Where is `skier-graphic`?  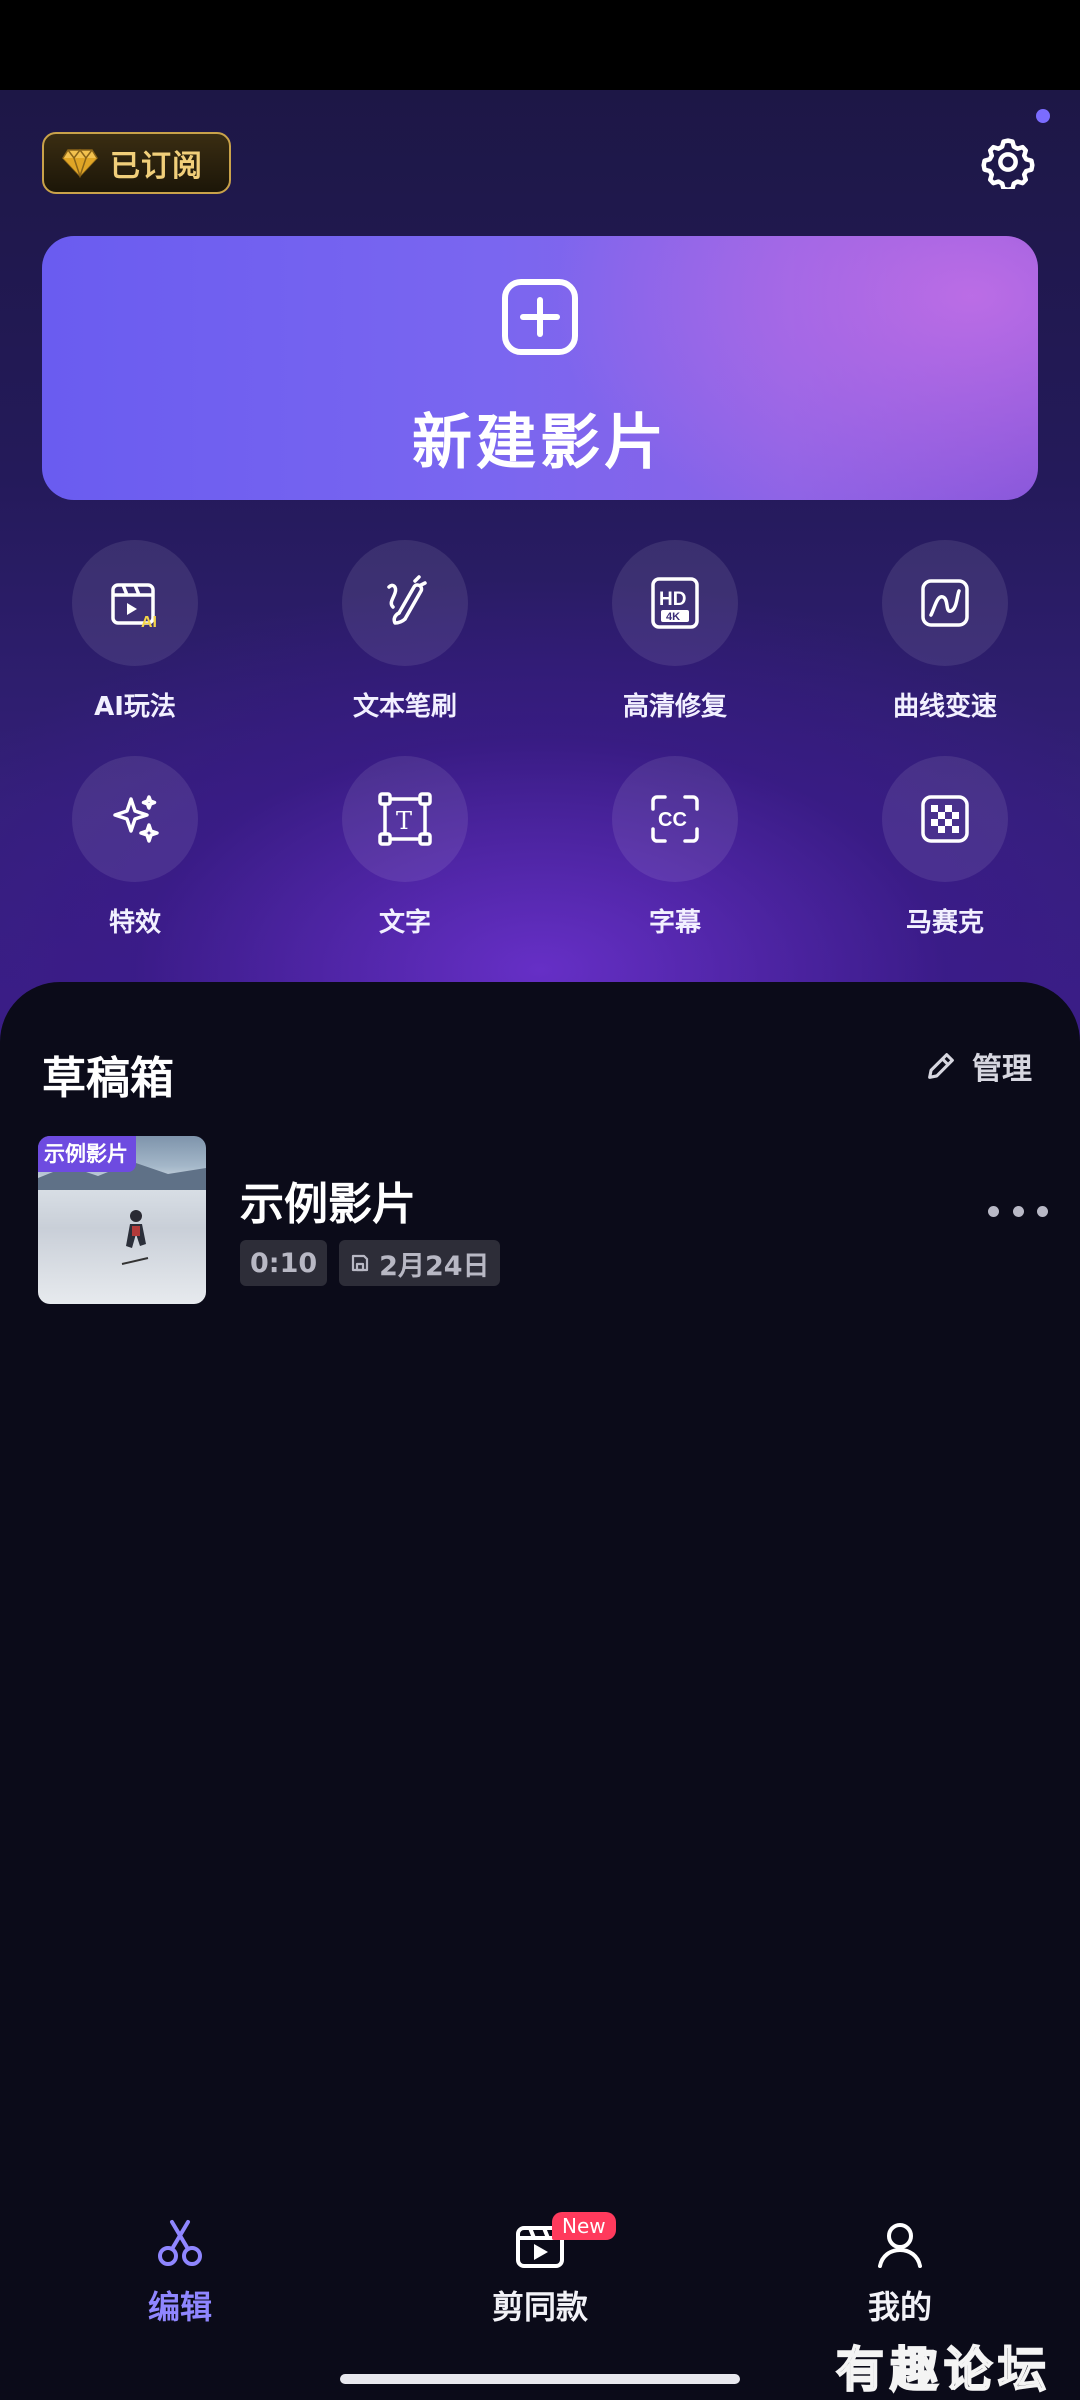 skier-graphic is located at coordinates (135, 1237).